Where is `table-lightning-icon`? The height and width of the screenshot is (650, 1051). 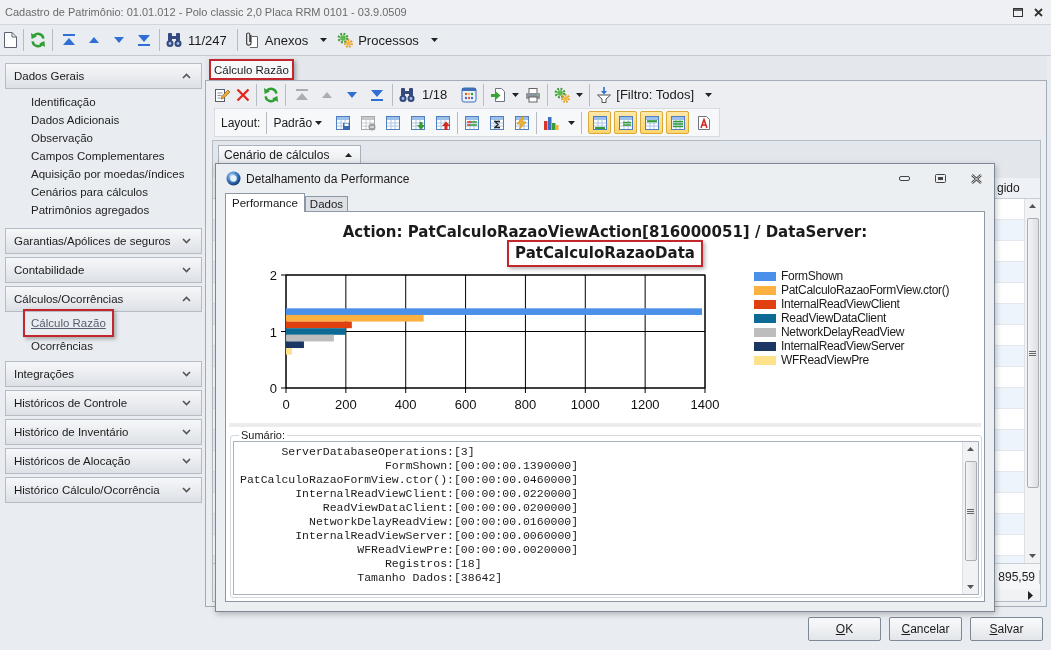
table-lightning-icon is located at coordinates (522, 122).